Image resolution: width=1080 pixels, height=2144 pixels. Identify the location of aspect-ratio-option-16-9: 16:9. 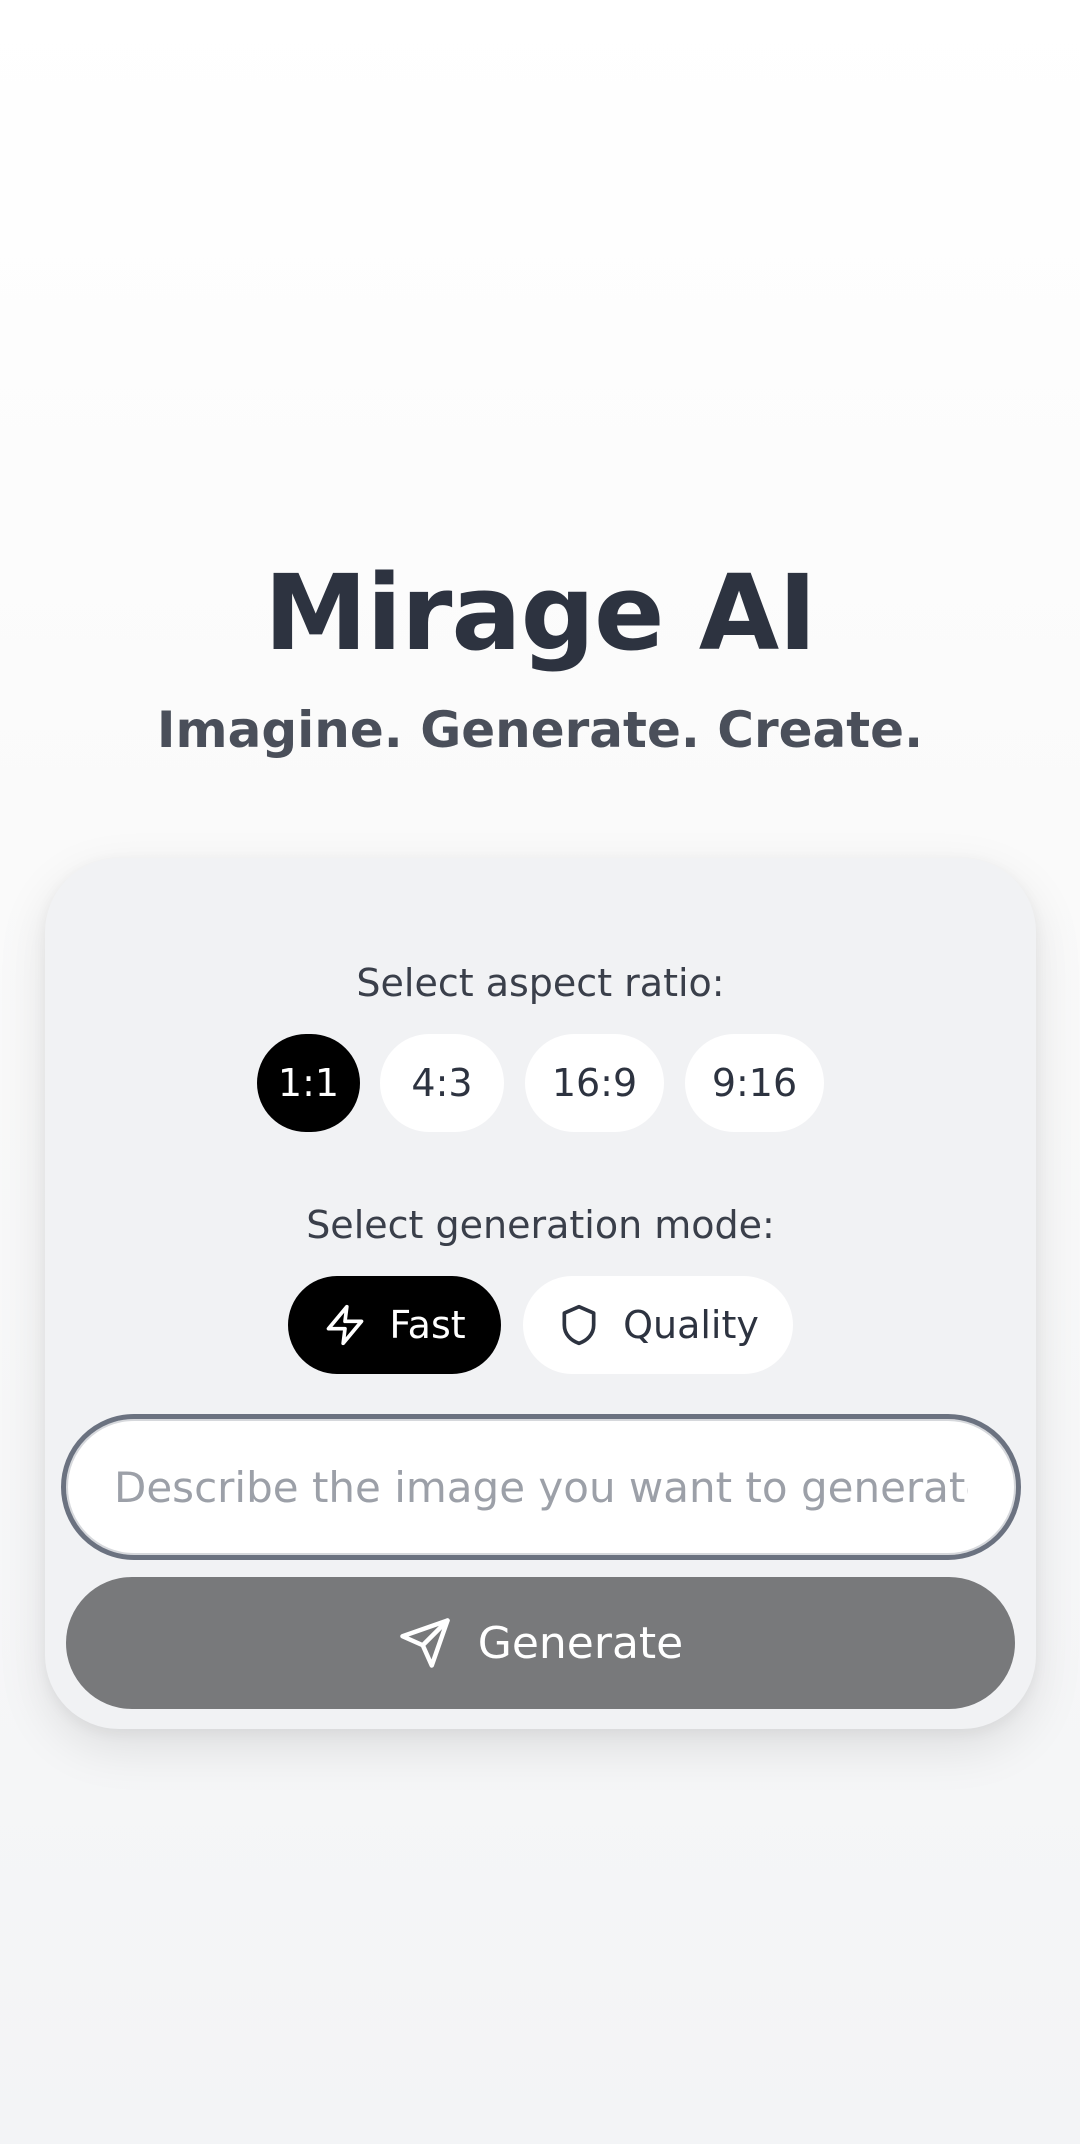
(594, 1083).